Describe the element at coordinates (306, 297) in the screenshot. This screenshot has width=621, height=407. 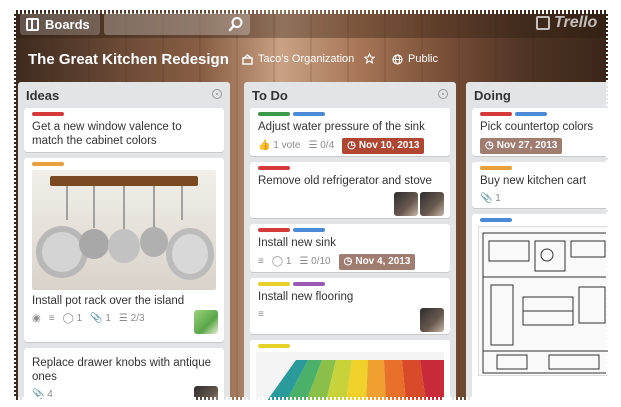
I see `card-title: Install new flooring` at that location.